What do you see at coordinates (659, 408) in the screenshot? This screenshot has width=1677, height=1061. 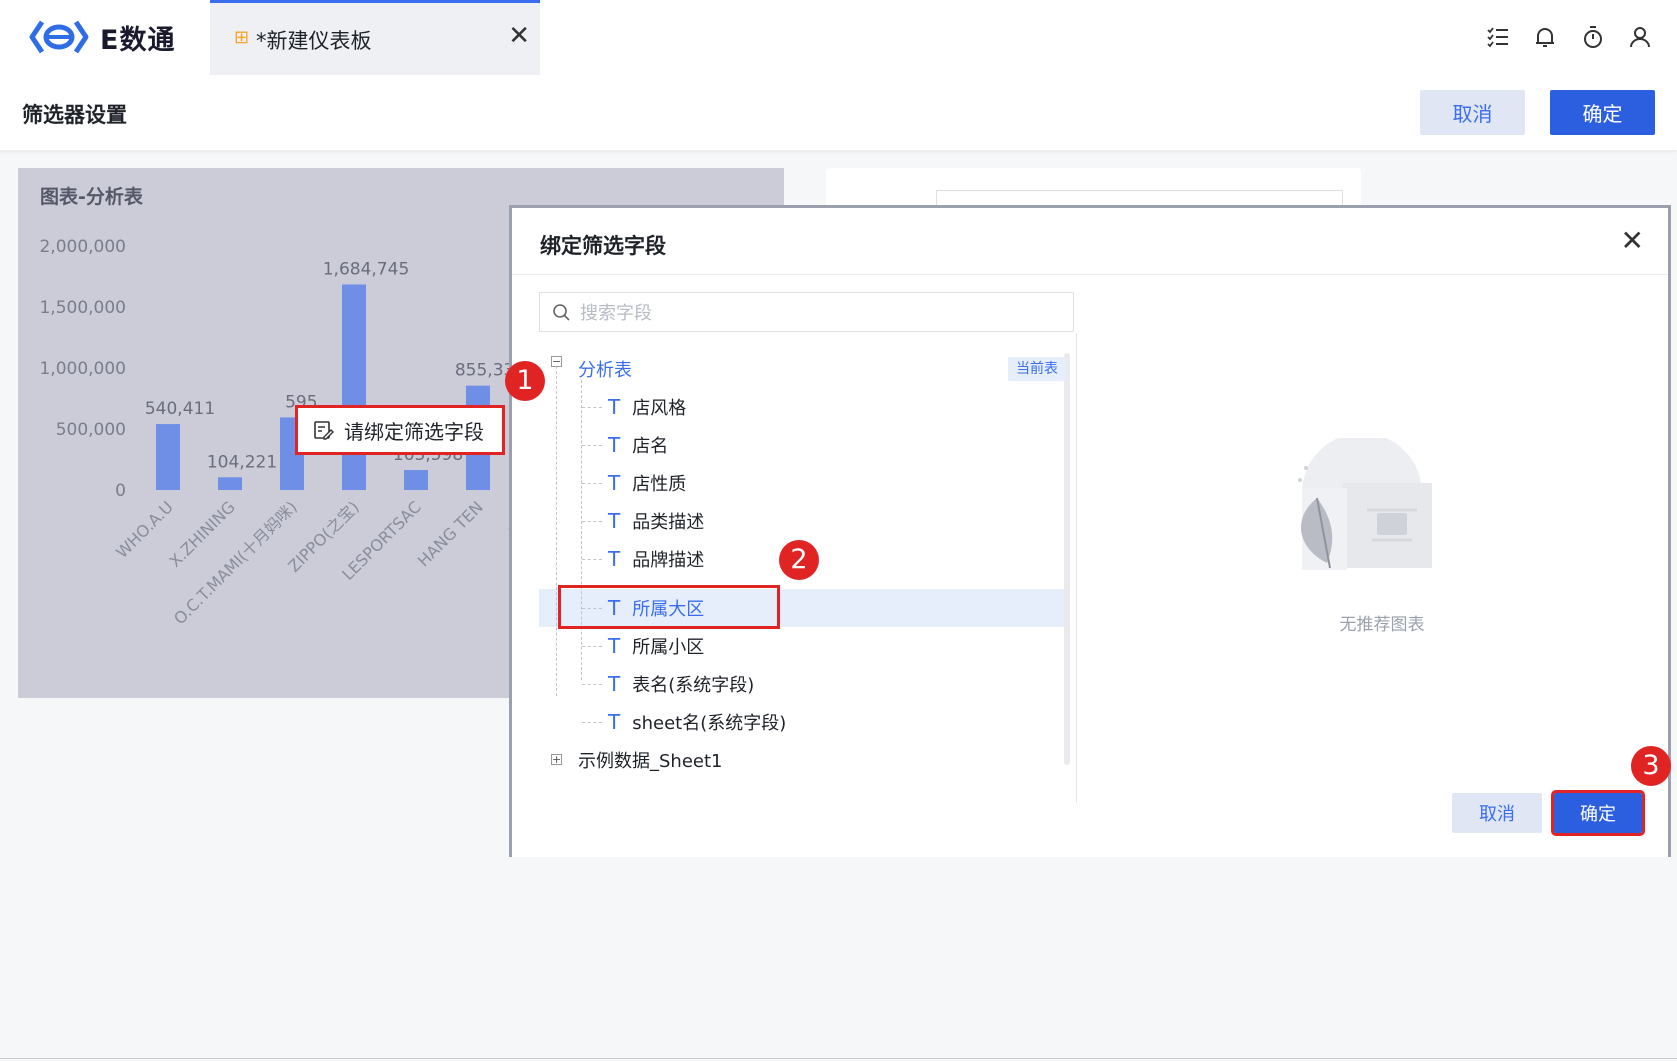 I see `field-label: 店风格` at bounding box center [659, 408].